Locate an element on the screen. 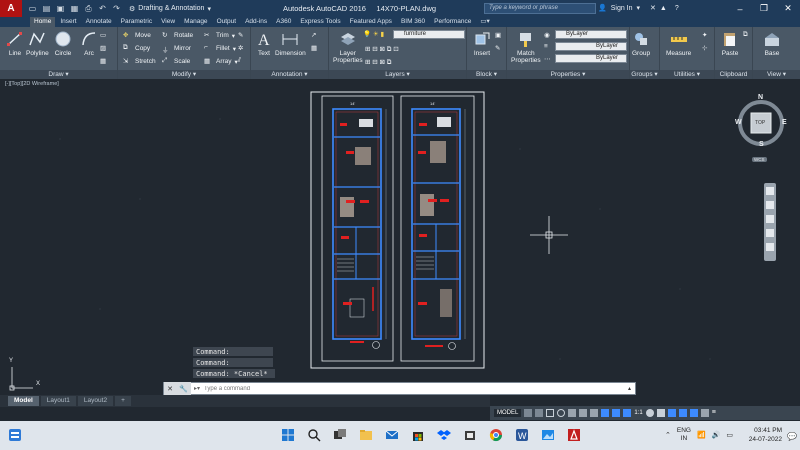 This screenshot has height=450, width=800. panel-label-groups: Groups ▾ is located at coordinates (644, 74).